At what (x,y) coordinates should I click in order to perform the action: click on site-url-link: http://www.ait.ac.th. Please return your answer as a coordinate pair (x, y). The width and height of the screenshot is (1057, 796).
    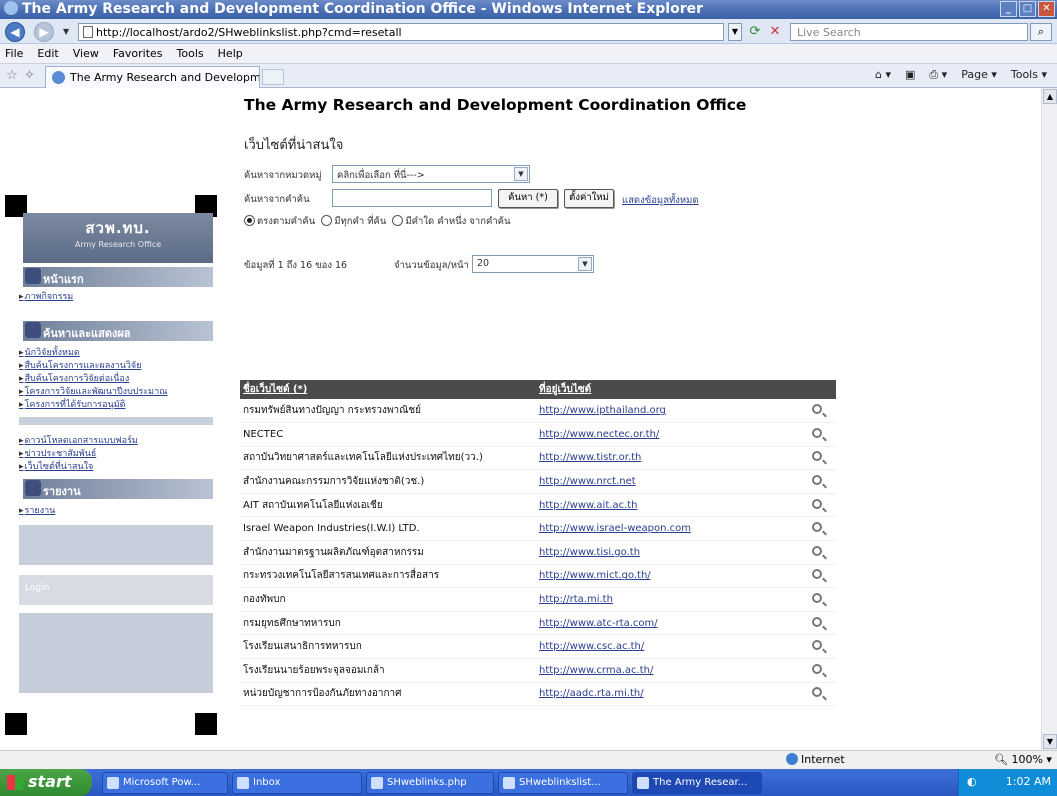
    Looking at the image, I should click on (667, 505).